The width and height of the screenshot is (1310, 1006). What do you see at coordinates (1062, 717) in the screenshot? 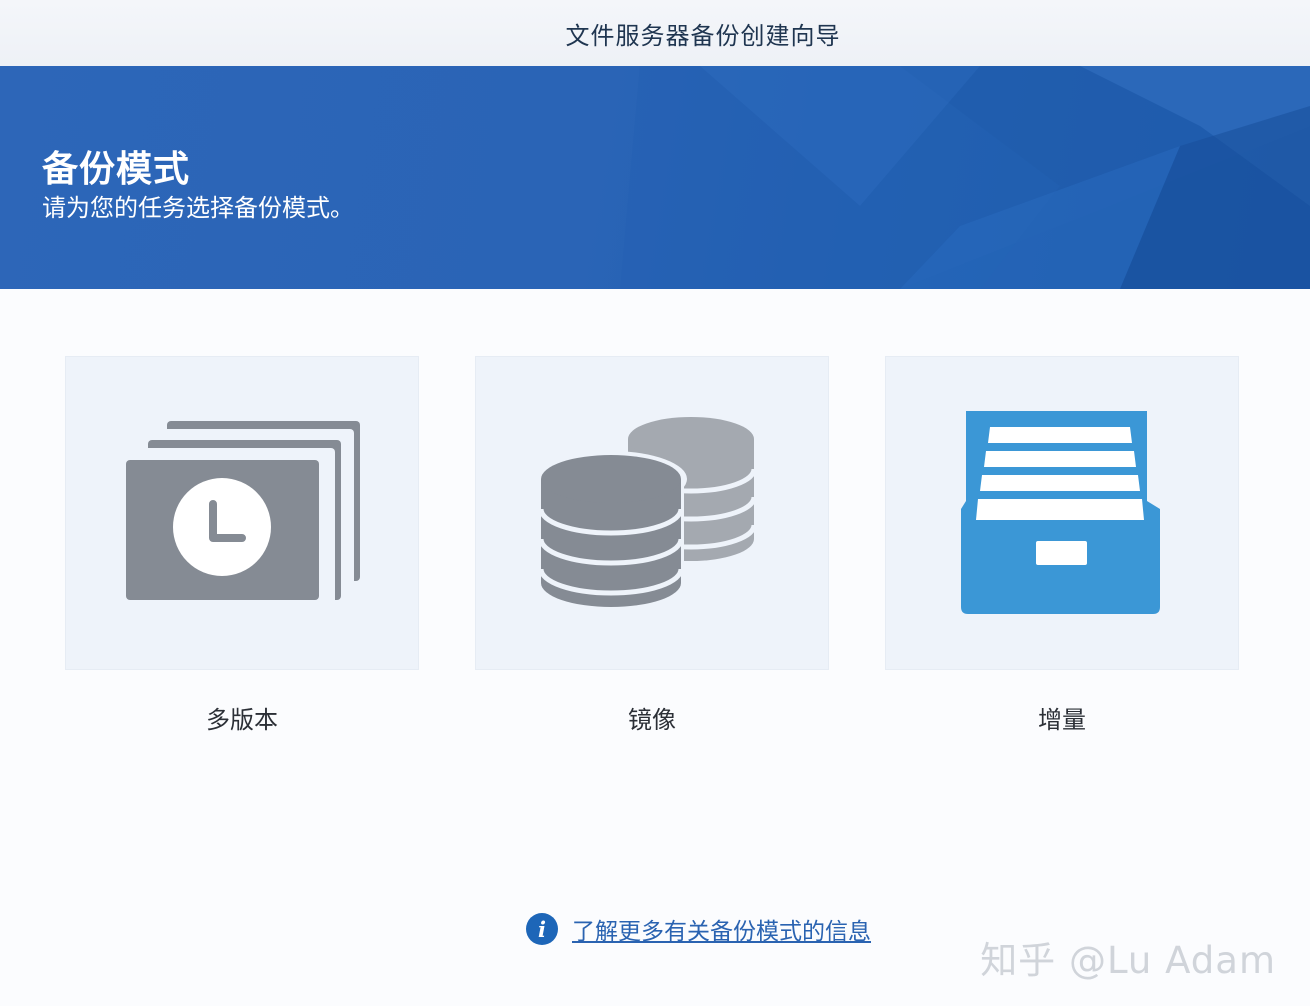
I see `option-incremental-label: 增量` at bounding box center [1062, 717].